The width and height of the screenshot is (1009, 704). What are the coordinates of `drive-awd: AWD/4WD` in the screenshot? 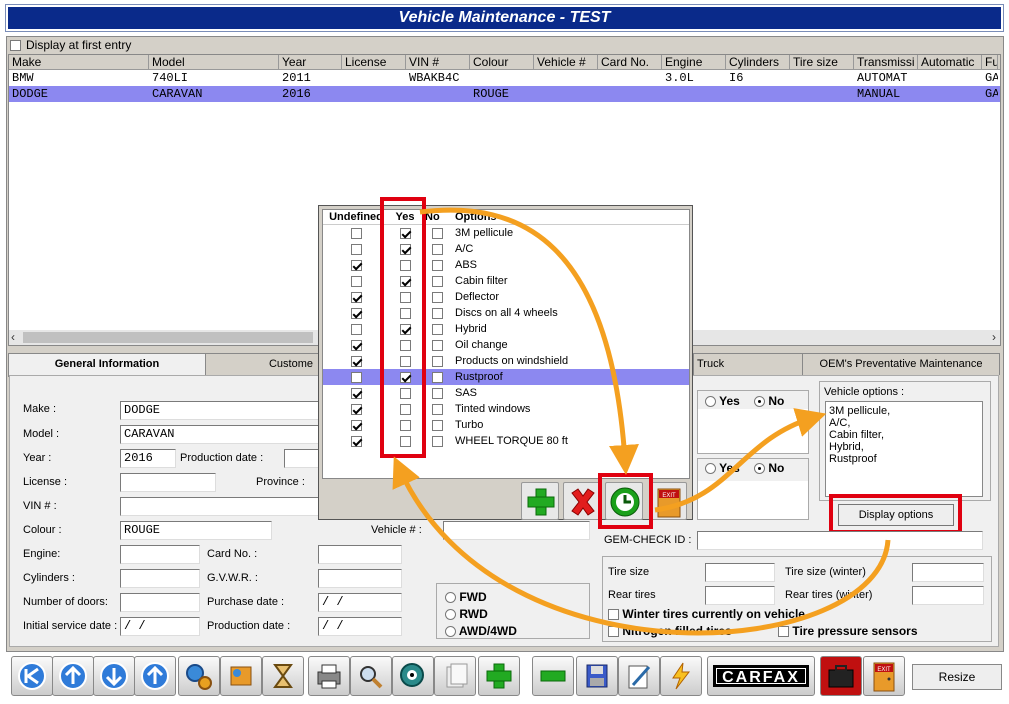 It's located at (481, 631).